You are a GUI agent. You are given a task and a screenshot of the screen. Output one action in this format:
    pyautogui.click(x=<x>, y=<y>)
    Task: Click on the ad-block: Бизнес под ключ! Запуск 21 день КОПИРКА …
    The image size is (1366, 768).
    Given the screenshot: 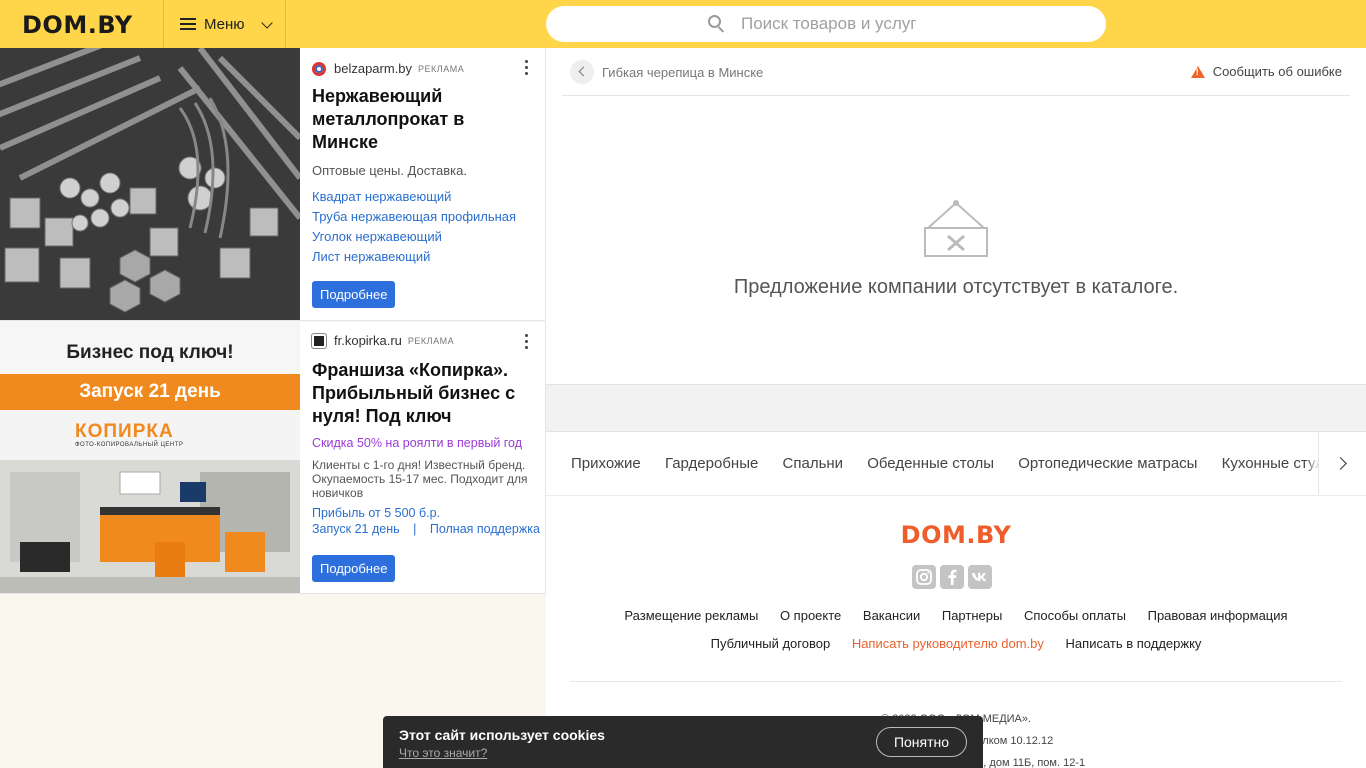 What is the action you would take?
    pyautogui.click(x=273, y=458)
    